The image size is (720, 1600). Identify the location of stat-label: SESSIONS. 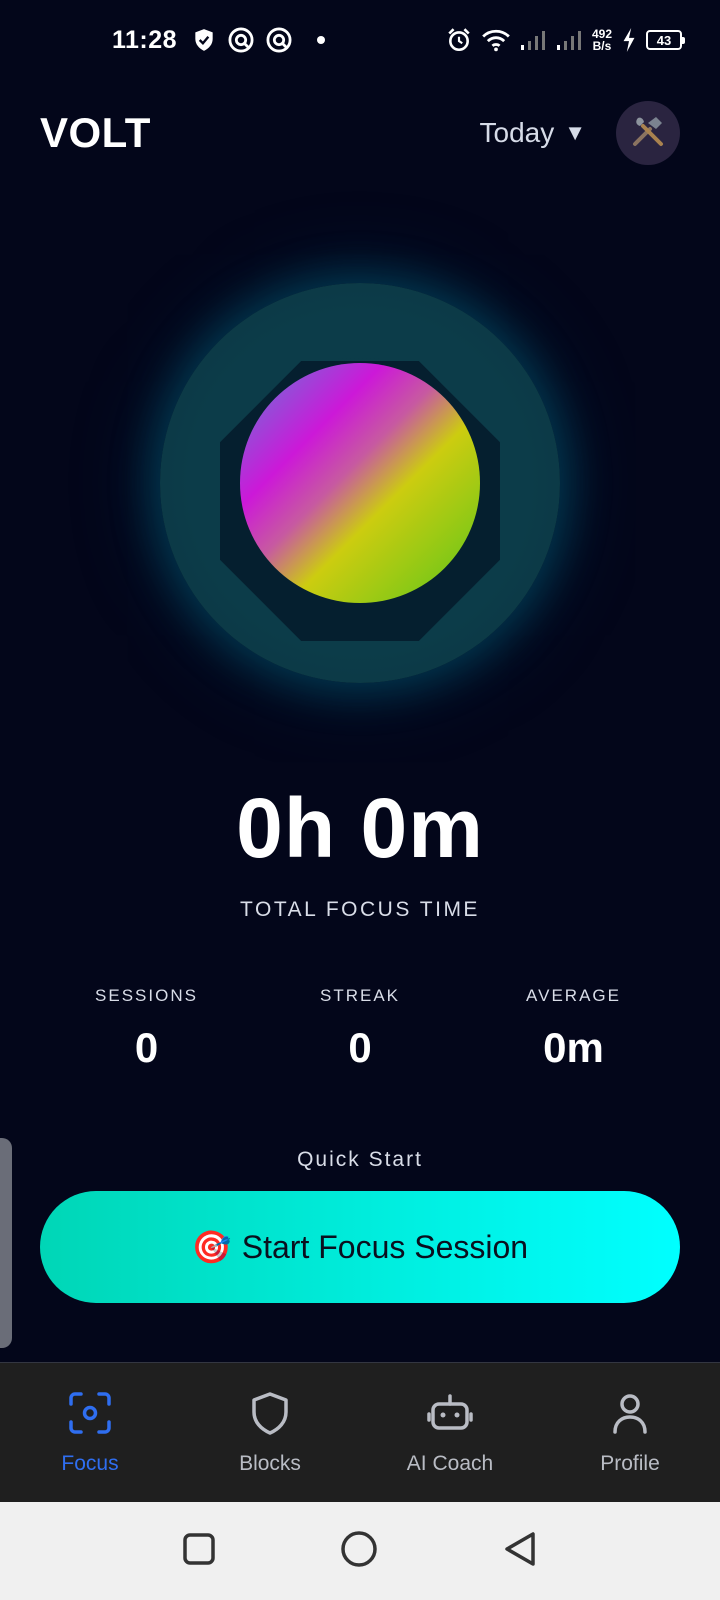
(146, 995).